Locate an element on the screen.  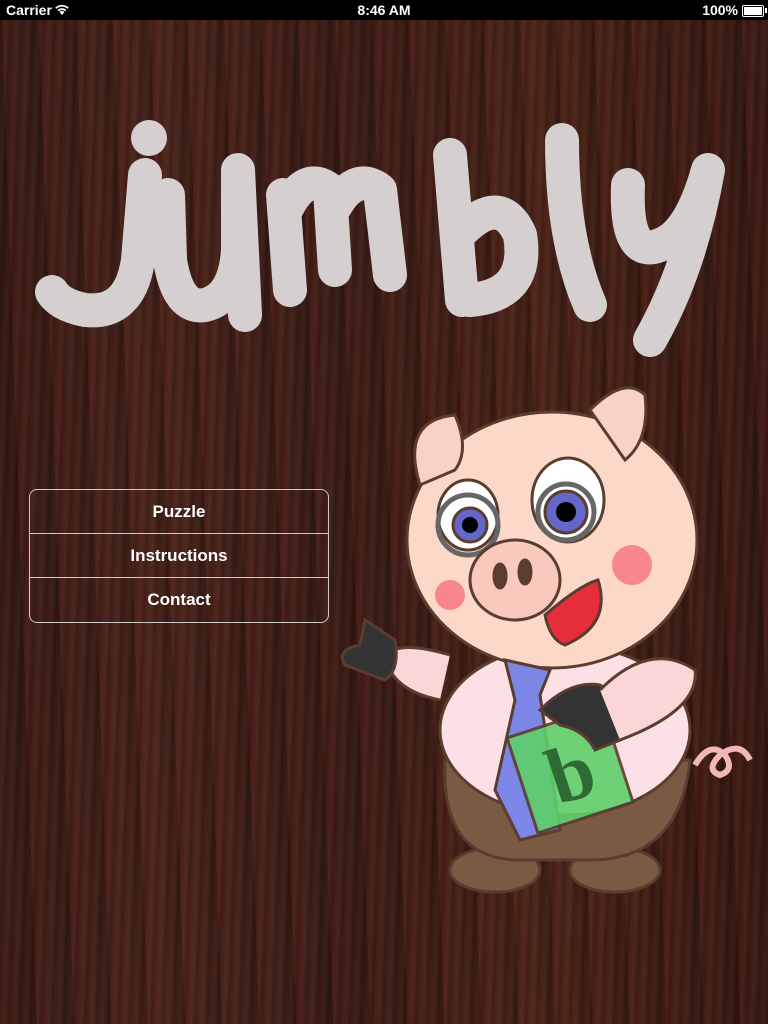
battery-percent: 100% is located at coordinates (720, 10).